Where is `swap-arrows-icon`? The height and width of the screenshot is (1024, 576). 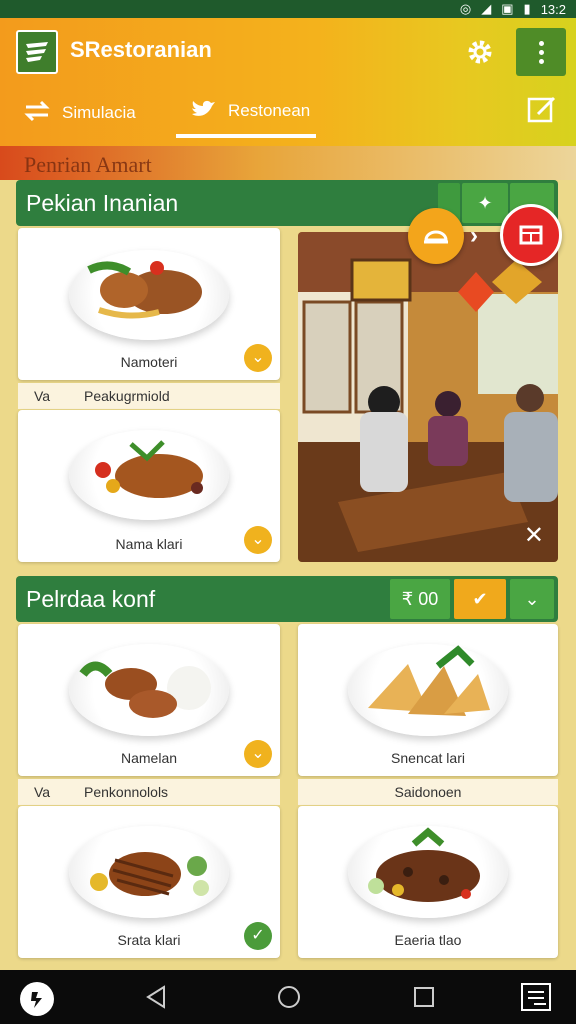
swap-arrows-icon is located at coordinates (37, 113).